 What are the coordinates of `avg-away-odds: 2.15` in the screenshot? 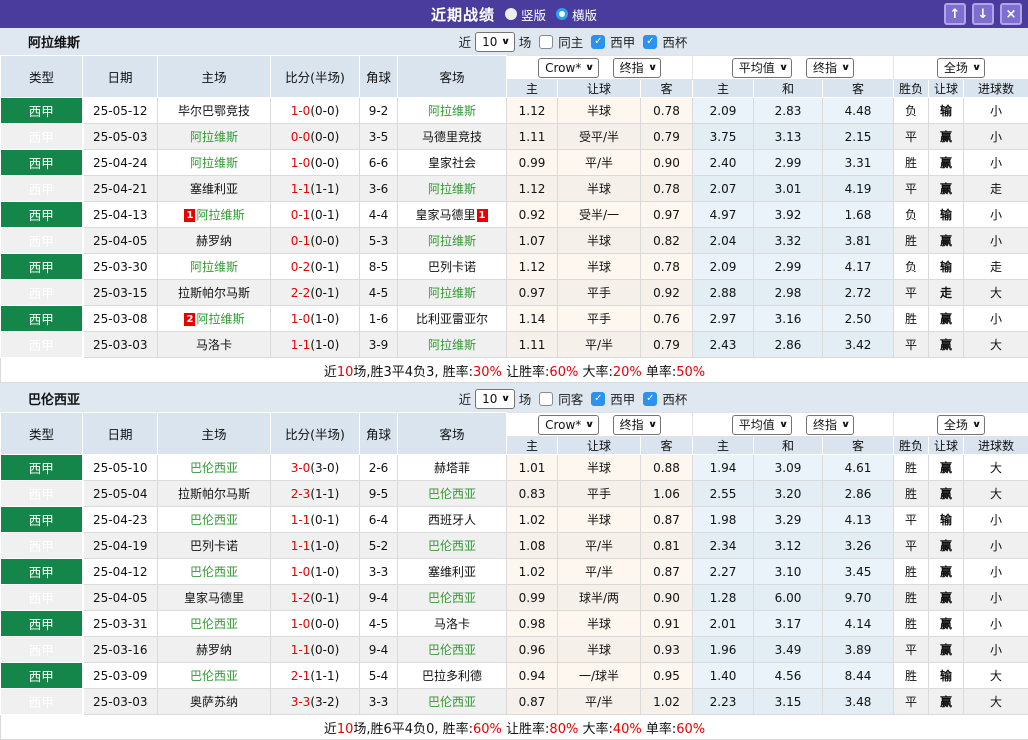 It's located at (858, 137).